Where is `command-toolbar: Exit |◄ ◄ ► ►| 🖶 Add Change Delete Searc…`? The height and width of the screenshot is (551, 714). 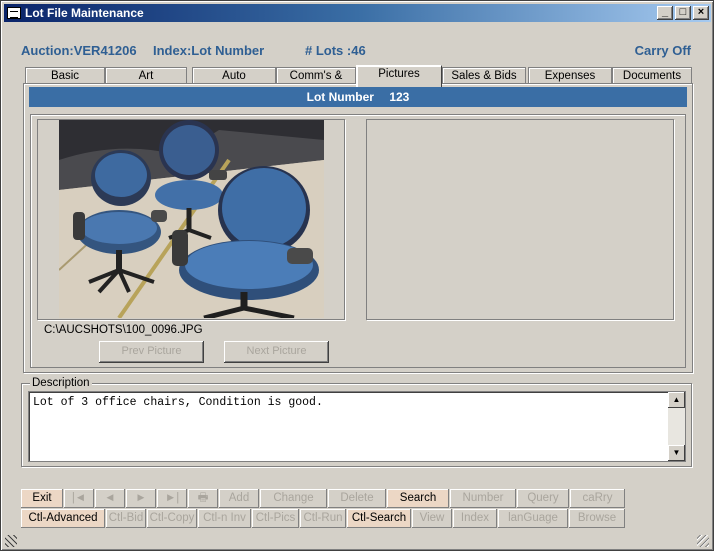
command-toolbar: Exit |◄ ◄ ► ►| 🖶 Add Change Delete Searc… is located at coordinates (326, 509).